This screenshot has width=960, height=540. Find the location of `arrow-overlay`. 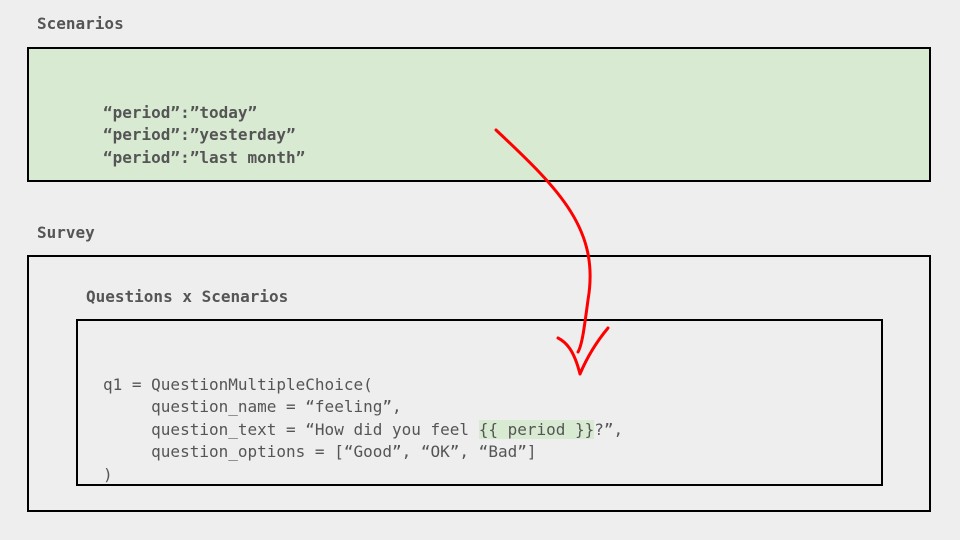

arrow-overlay is located at coordinates (552, 252).